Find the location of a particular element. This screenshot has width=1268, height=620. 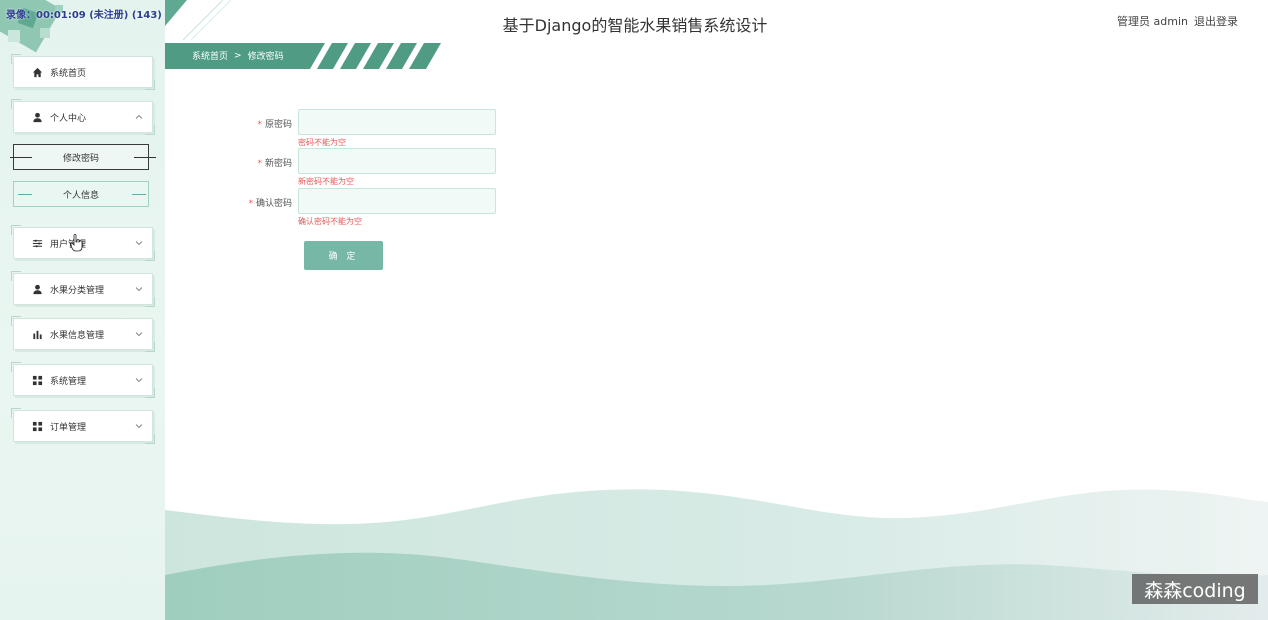

sidebar-subitem-label: 个人信息 is located at coordinates (80, 195).